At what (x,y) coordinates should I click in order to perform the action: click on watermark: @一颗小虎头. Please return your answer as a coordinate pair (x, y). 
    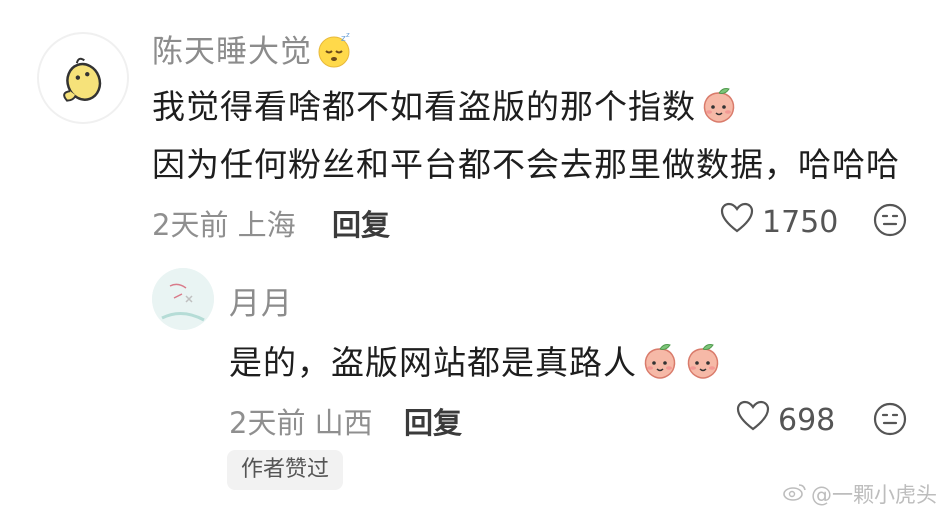
    Looking at the image, I should click on (860, 494).